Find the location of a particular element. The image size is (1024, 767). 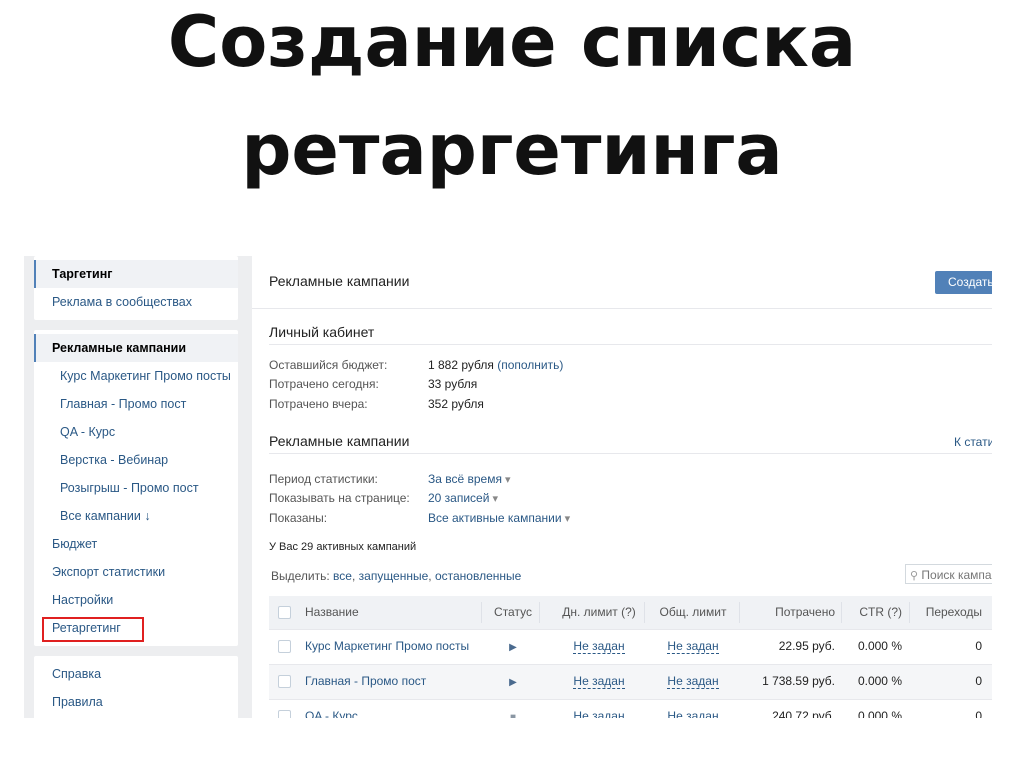

sidebar-item-retargeting: Ретаргетинг is located at coordinates (136, 628).